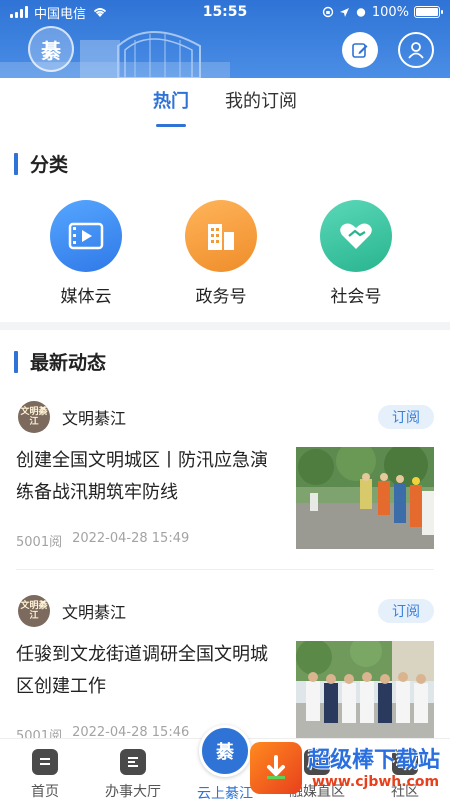 The image size is (450, 800). Describe the element at coordinates (148, 477) in the screenshot. I see `news-title: 创建全国文明城区丨防汛应急演练备战汛期筑牢防线` at that location.